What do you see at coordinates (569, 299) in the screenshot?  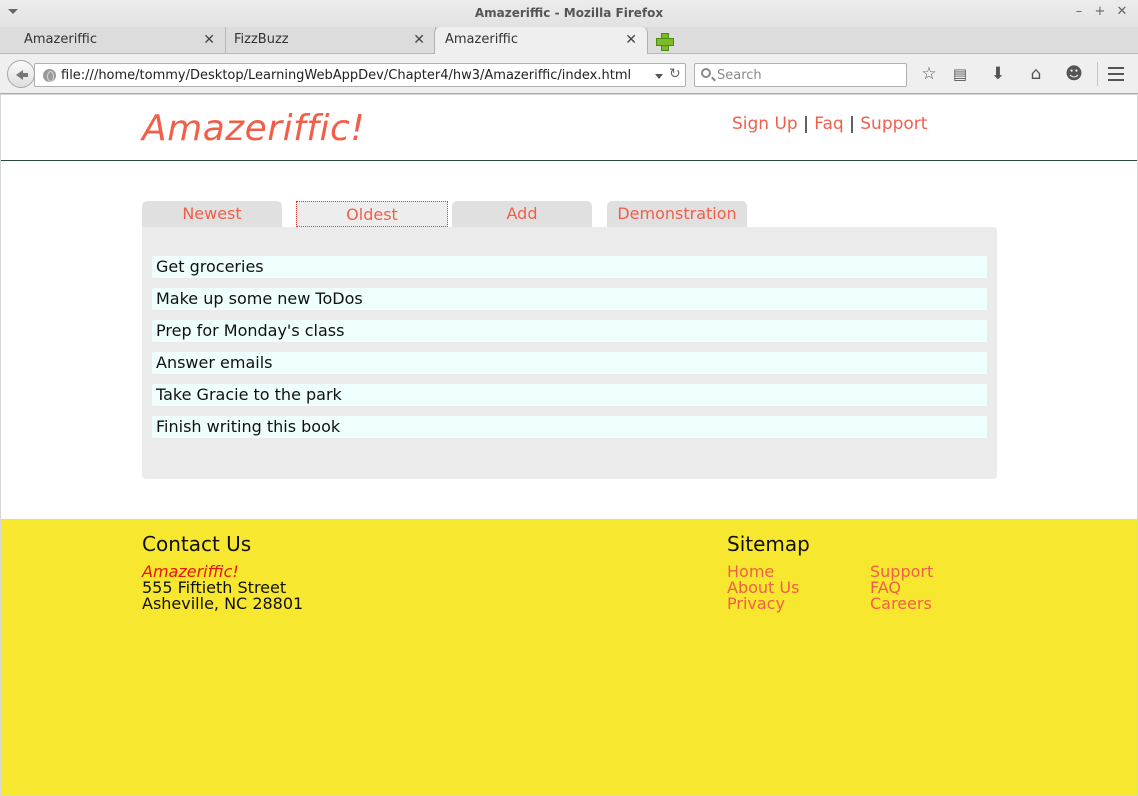 I see `todo-item: Make up some new ToDos` at bounding box center [569, 299].